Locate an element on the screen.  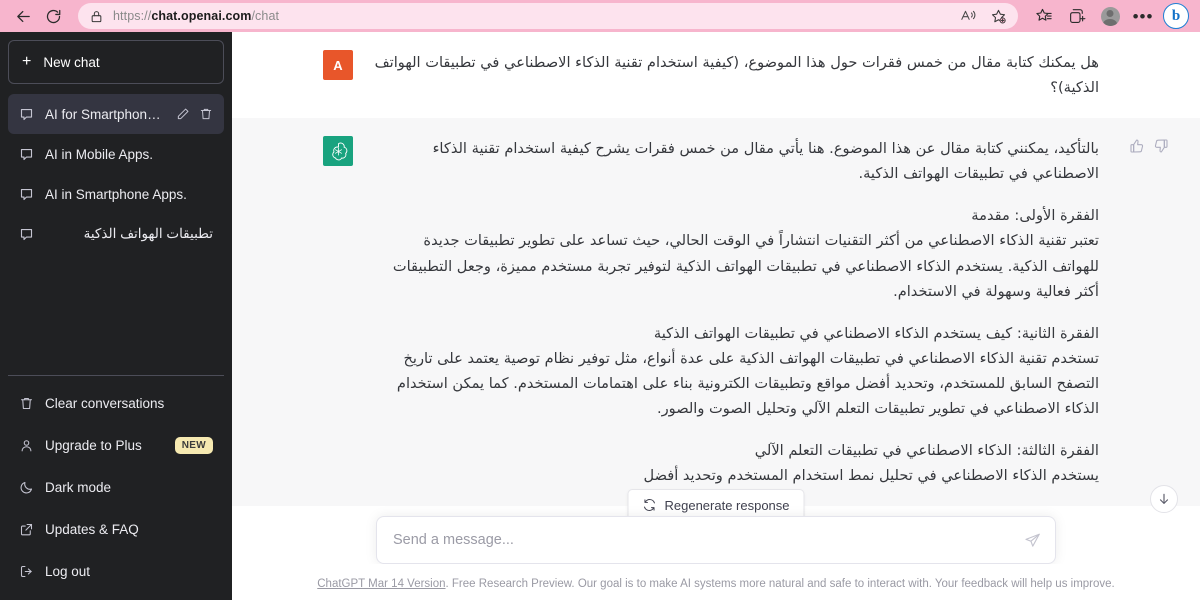
refresh-icon is located at coordinates (649, 505).